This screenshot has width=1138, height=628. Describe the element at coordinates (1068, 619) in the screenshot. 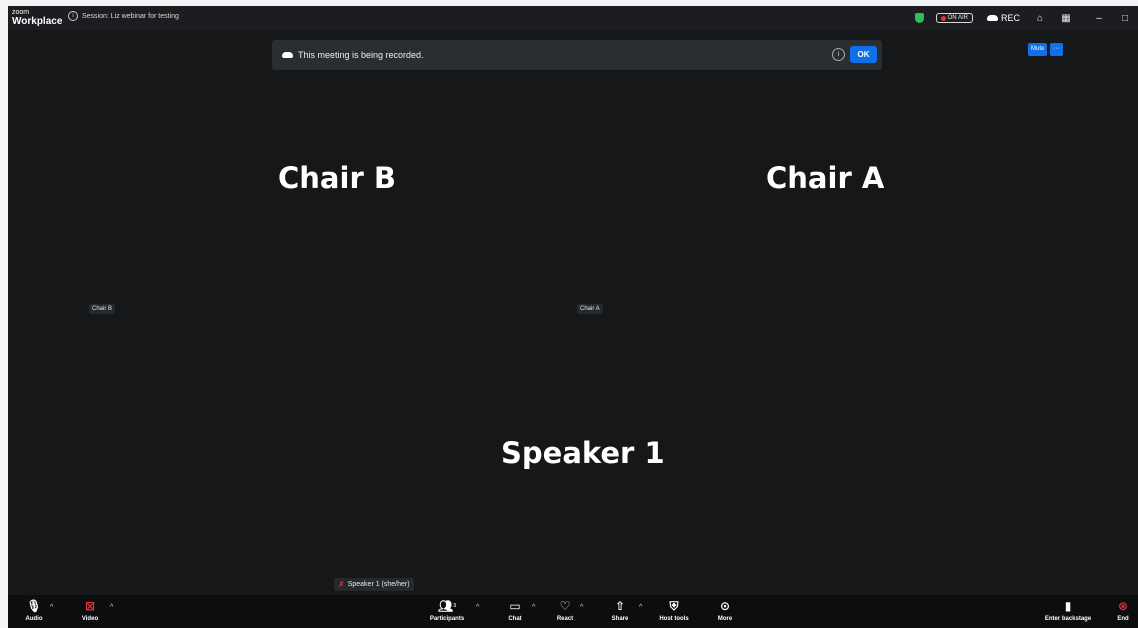

I see `enter-backstage-label: Enter backstage` at that location.